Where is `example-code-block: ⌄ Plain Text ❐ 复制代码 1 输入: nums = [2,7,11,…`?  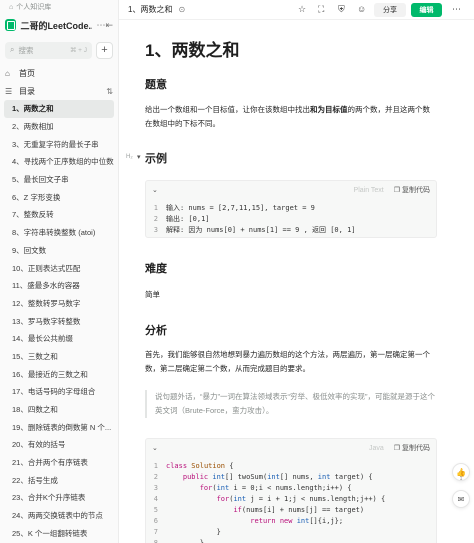
example-code-block: ⌄ Plain Text ❐ 复制代码 1 输入: nums = [2,7,11,… is located at coordinates (291, 209).